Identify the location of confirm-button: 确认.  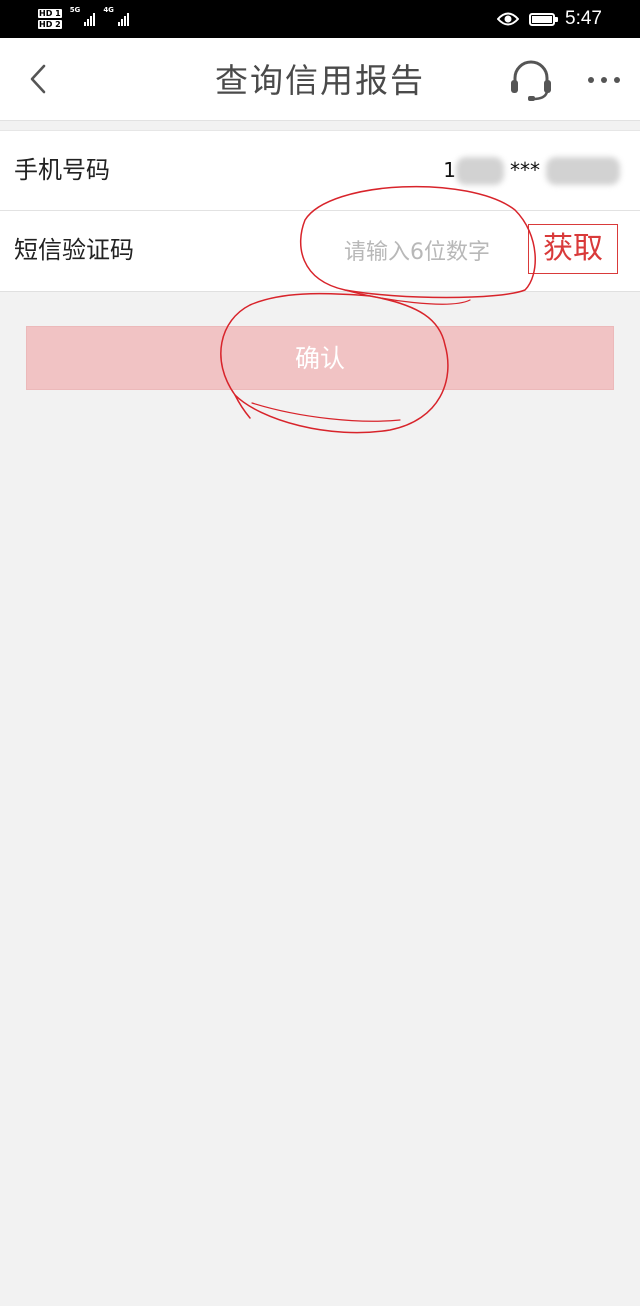
(320, 358).